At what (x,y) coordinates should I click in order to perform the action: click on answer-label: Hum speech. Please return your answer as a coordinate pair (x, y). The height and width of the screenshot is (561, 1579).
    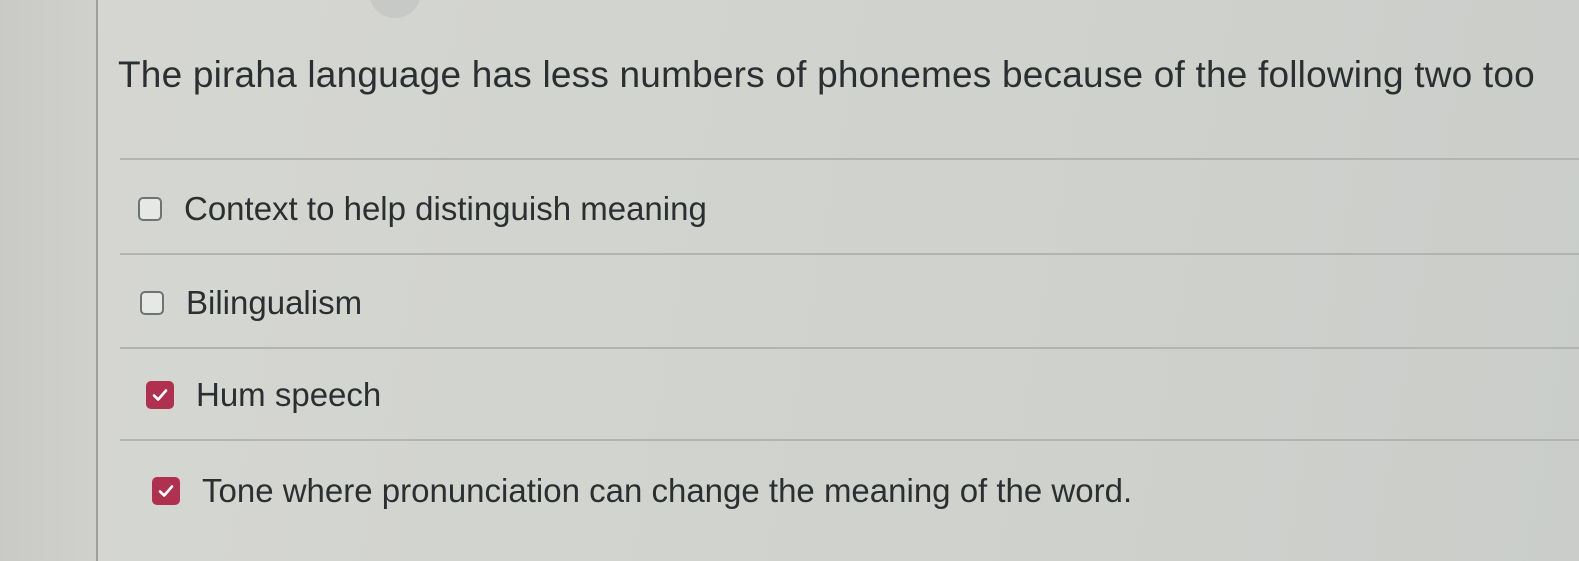
    Looking at the image, I should click on (289, 394).